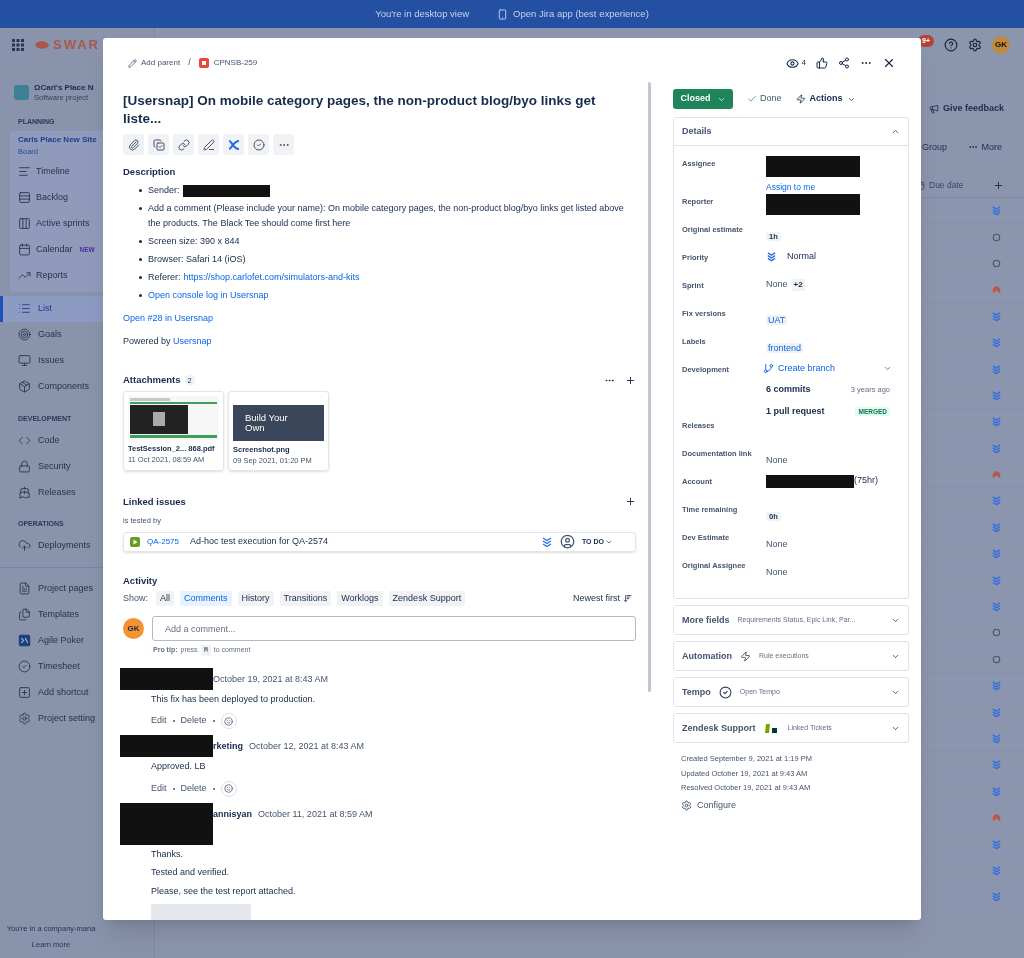  What do you see at coordinates (192, 341) in the screenshot?
I see `usersnap-link: Usersnap` at bounding box center [192, 341].